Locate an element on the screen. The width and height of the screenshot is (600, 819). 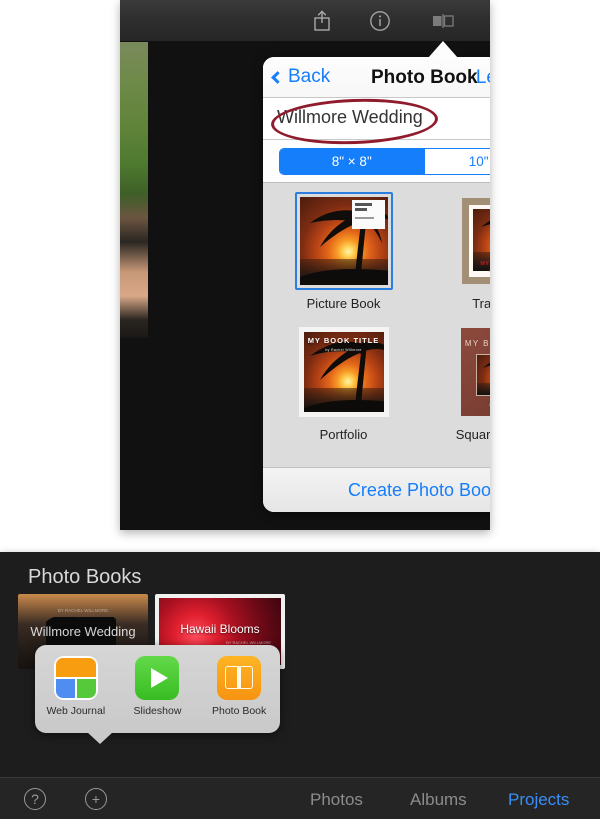
chevron-left-icon is located at coordinates (277, 77).